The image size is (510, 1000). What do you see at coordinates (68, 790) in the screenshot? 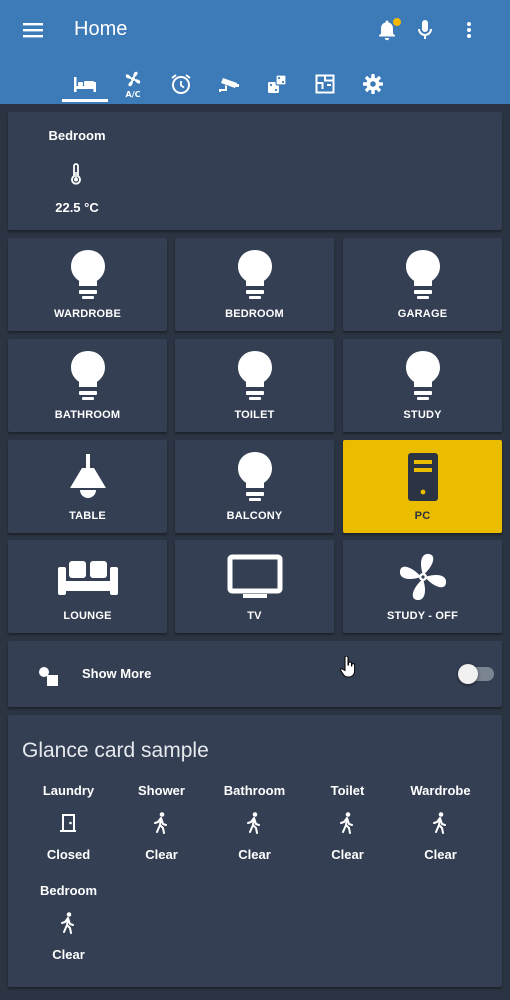
I see `glance-item-name: Laundry` at bounding box center [68, 790].